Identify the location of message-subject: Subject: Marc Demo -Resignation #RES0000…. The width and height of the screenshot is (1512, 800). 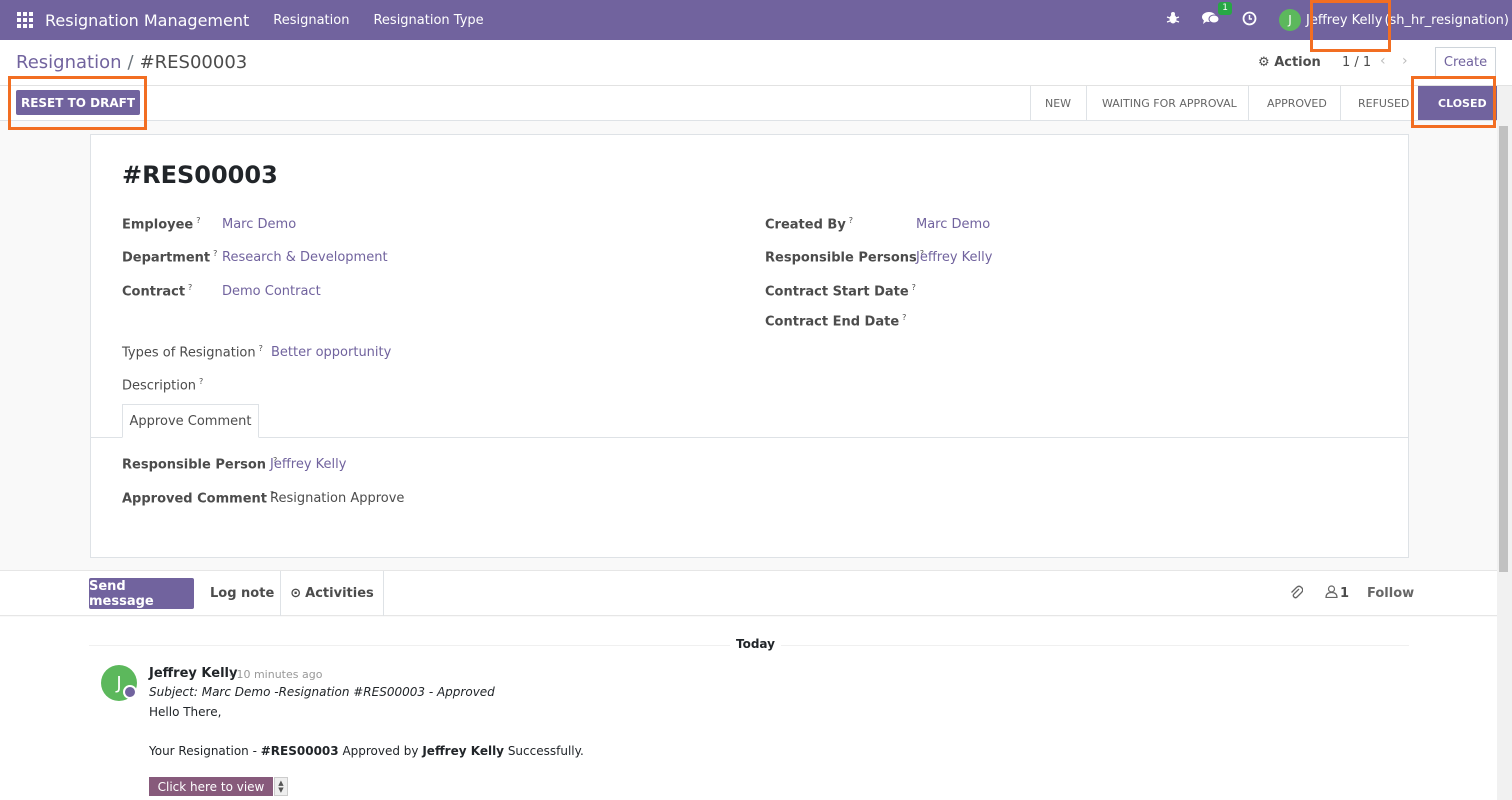
(322, 692).